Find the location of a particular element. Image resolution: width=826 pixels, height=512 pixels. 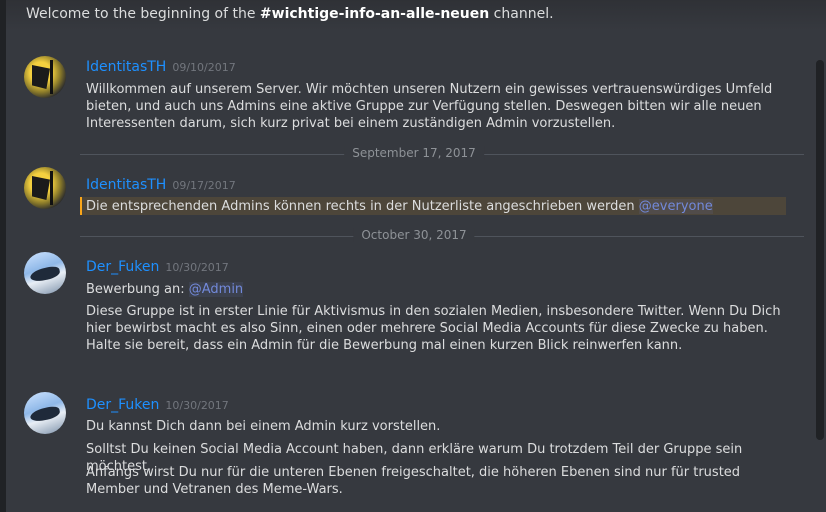

mention-admin: @Admin is located at coordinates (216, 289).